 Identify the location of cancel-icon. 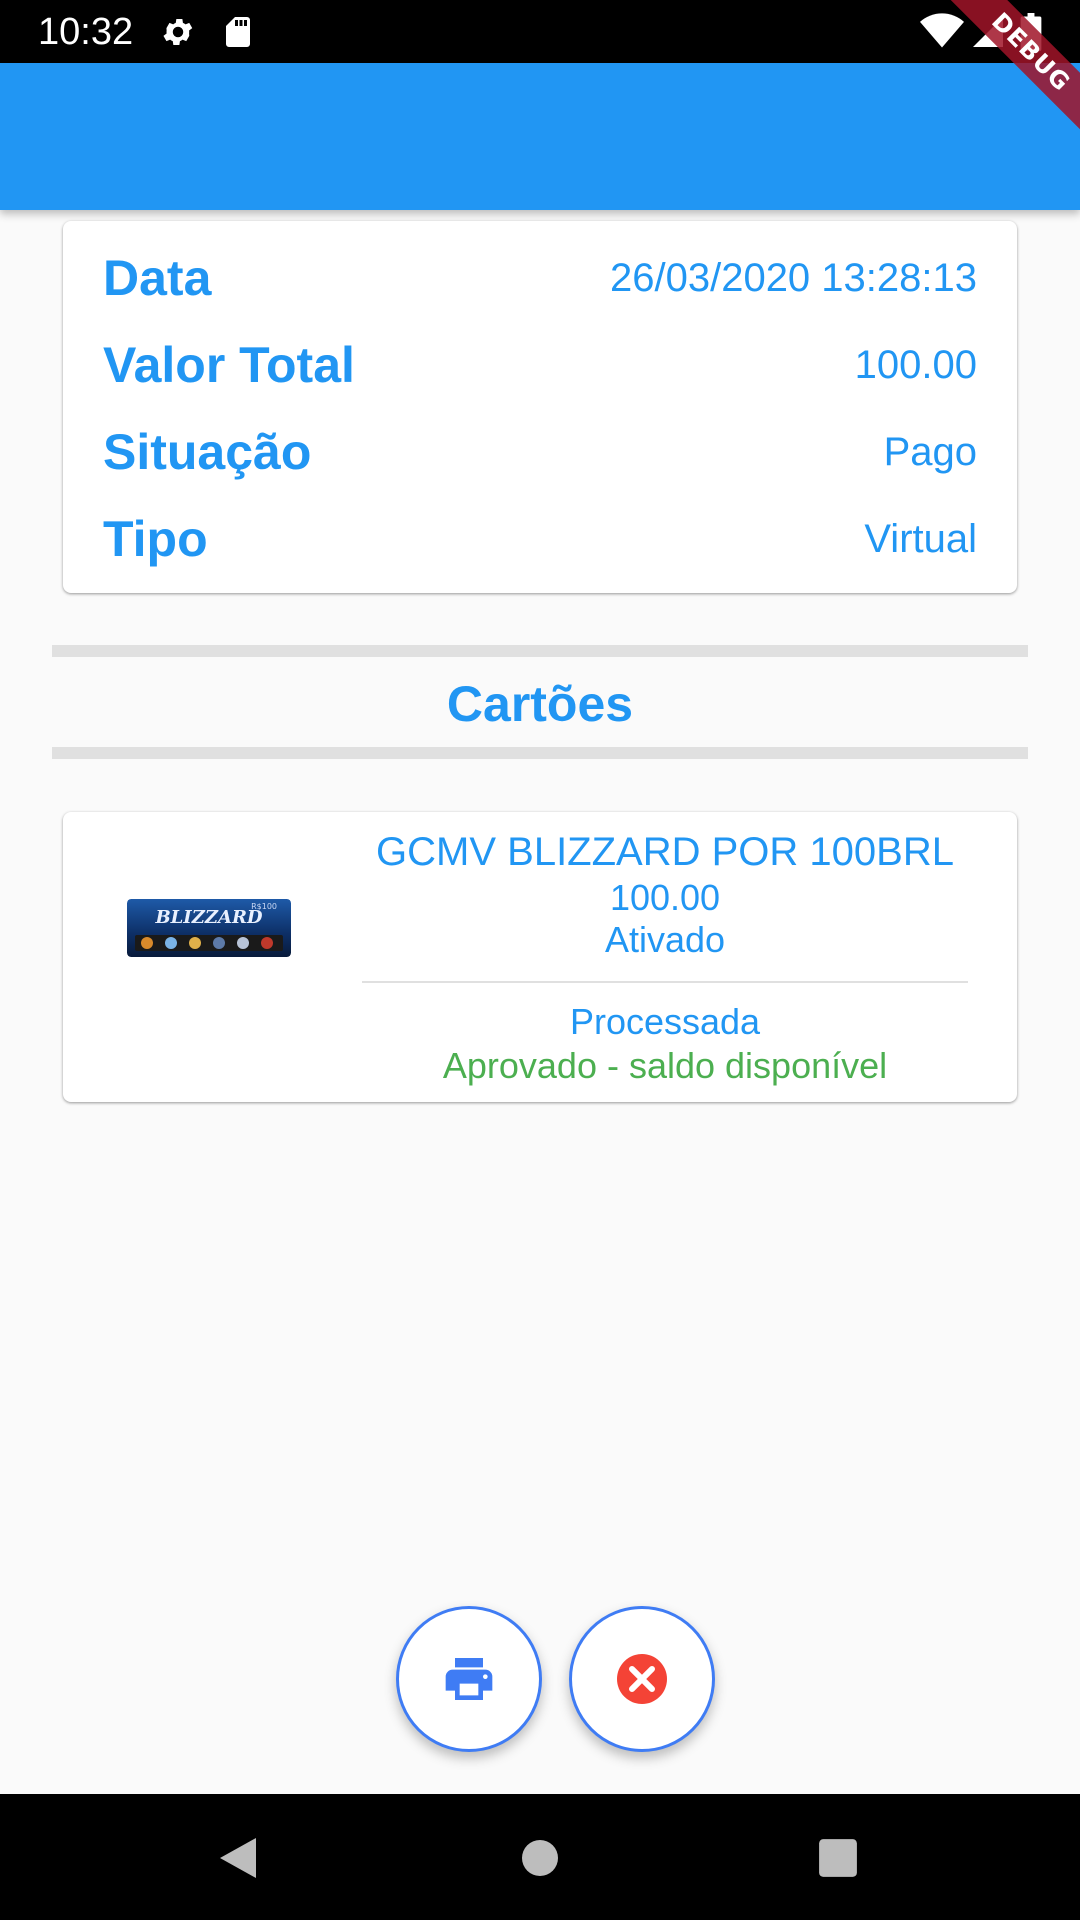
(642, 1679).